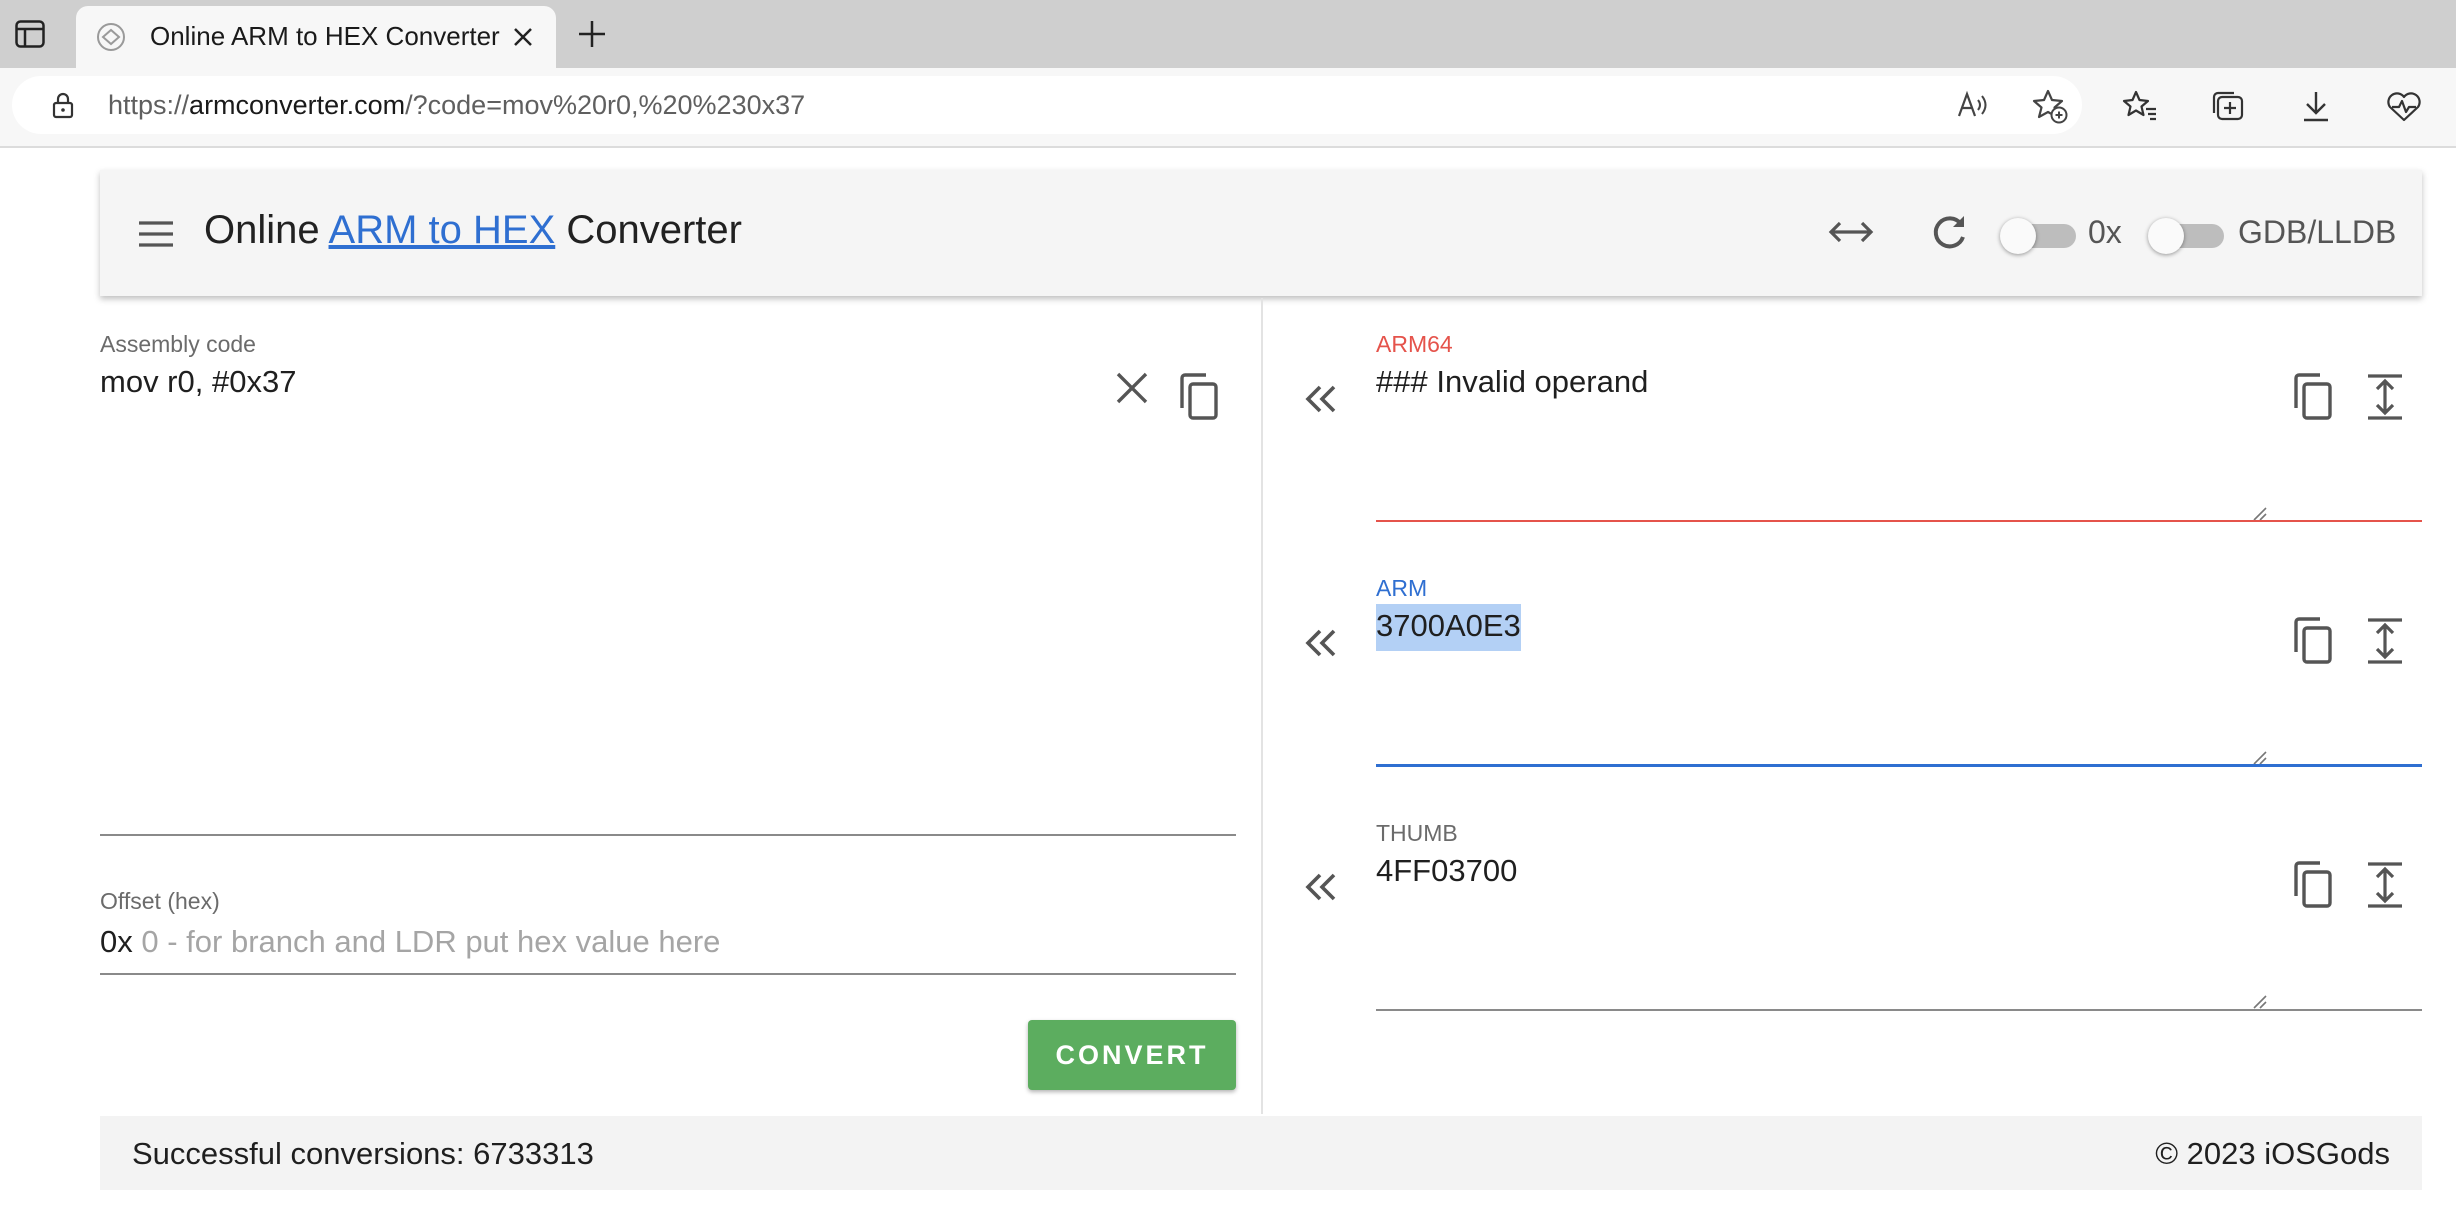 This screenshot has width=2456, height=1210. What do you see at coordinates (1851, 232) in the screenshot?
I see `swap-direction-icon` at bounding box center [1851, 232].